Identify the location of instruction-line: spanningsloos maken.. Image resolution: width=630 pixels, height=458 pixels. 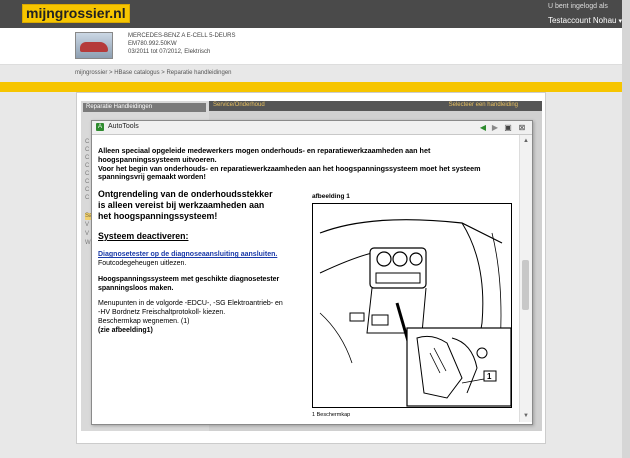
(136, 288).